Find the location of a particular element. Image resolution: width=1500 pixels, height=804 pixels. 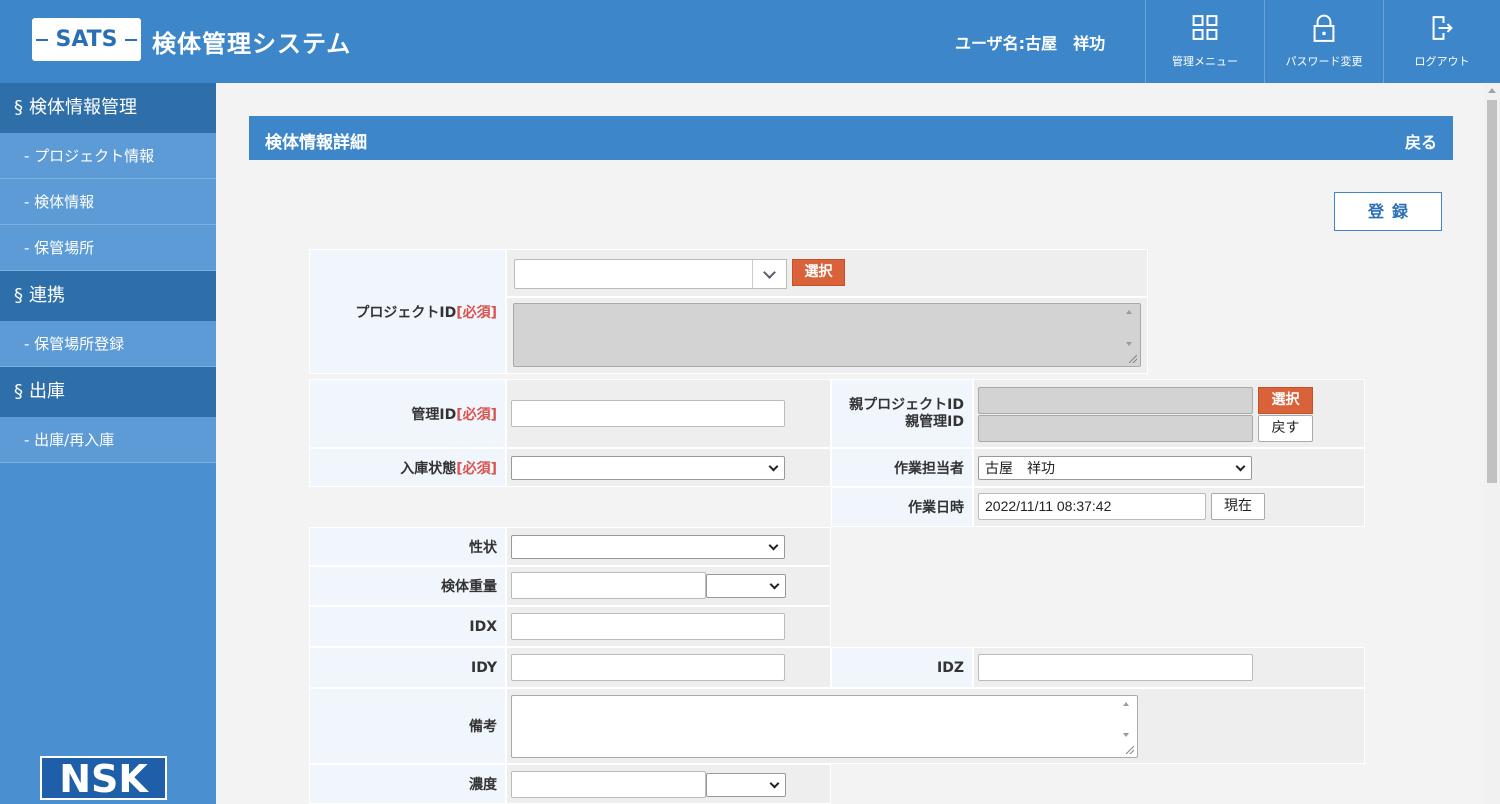

page-scrollbar is located at coordinates (1492, 443).